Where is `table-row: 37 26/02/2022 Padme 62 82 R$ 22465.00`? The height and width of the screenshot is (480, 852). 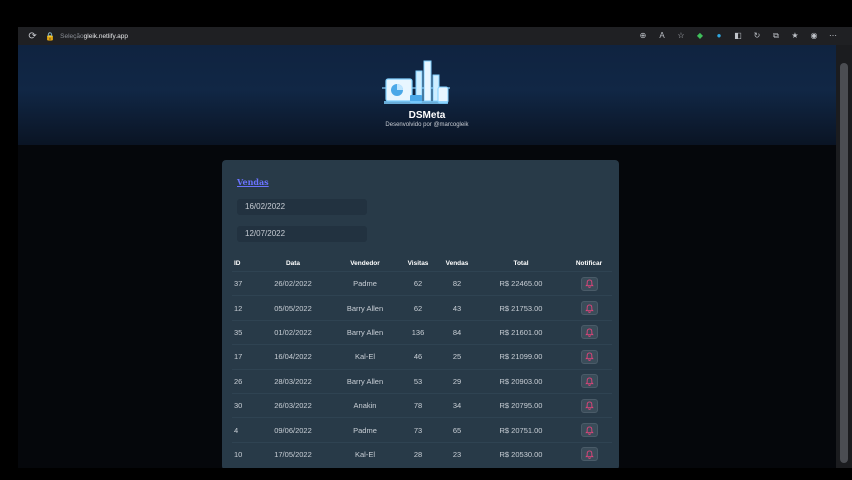 table-row: 37 26/02/2022 Padme 62 82 R$ 22465.00 is located at coordinates (422, 283).